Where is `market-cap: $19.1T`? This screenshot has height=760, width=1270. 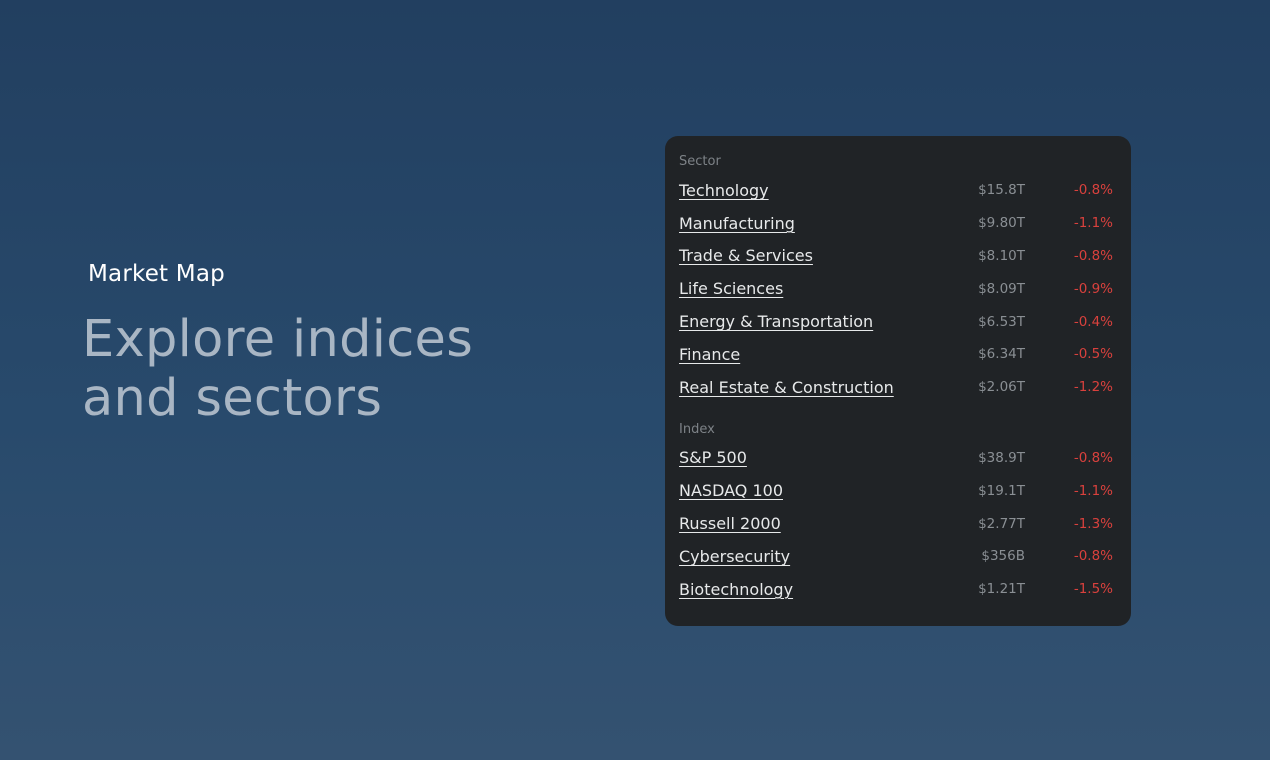 market-cap: $19.1T is located at coordinates (1001, 490).